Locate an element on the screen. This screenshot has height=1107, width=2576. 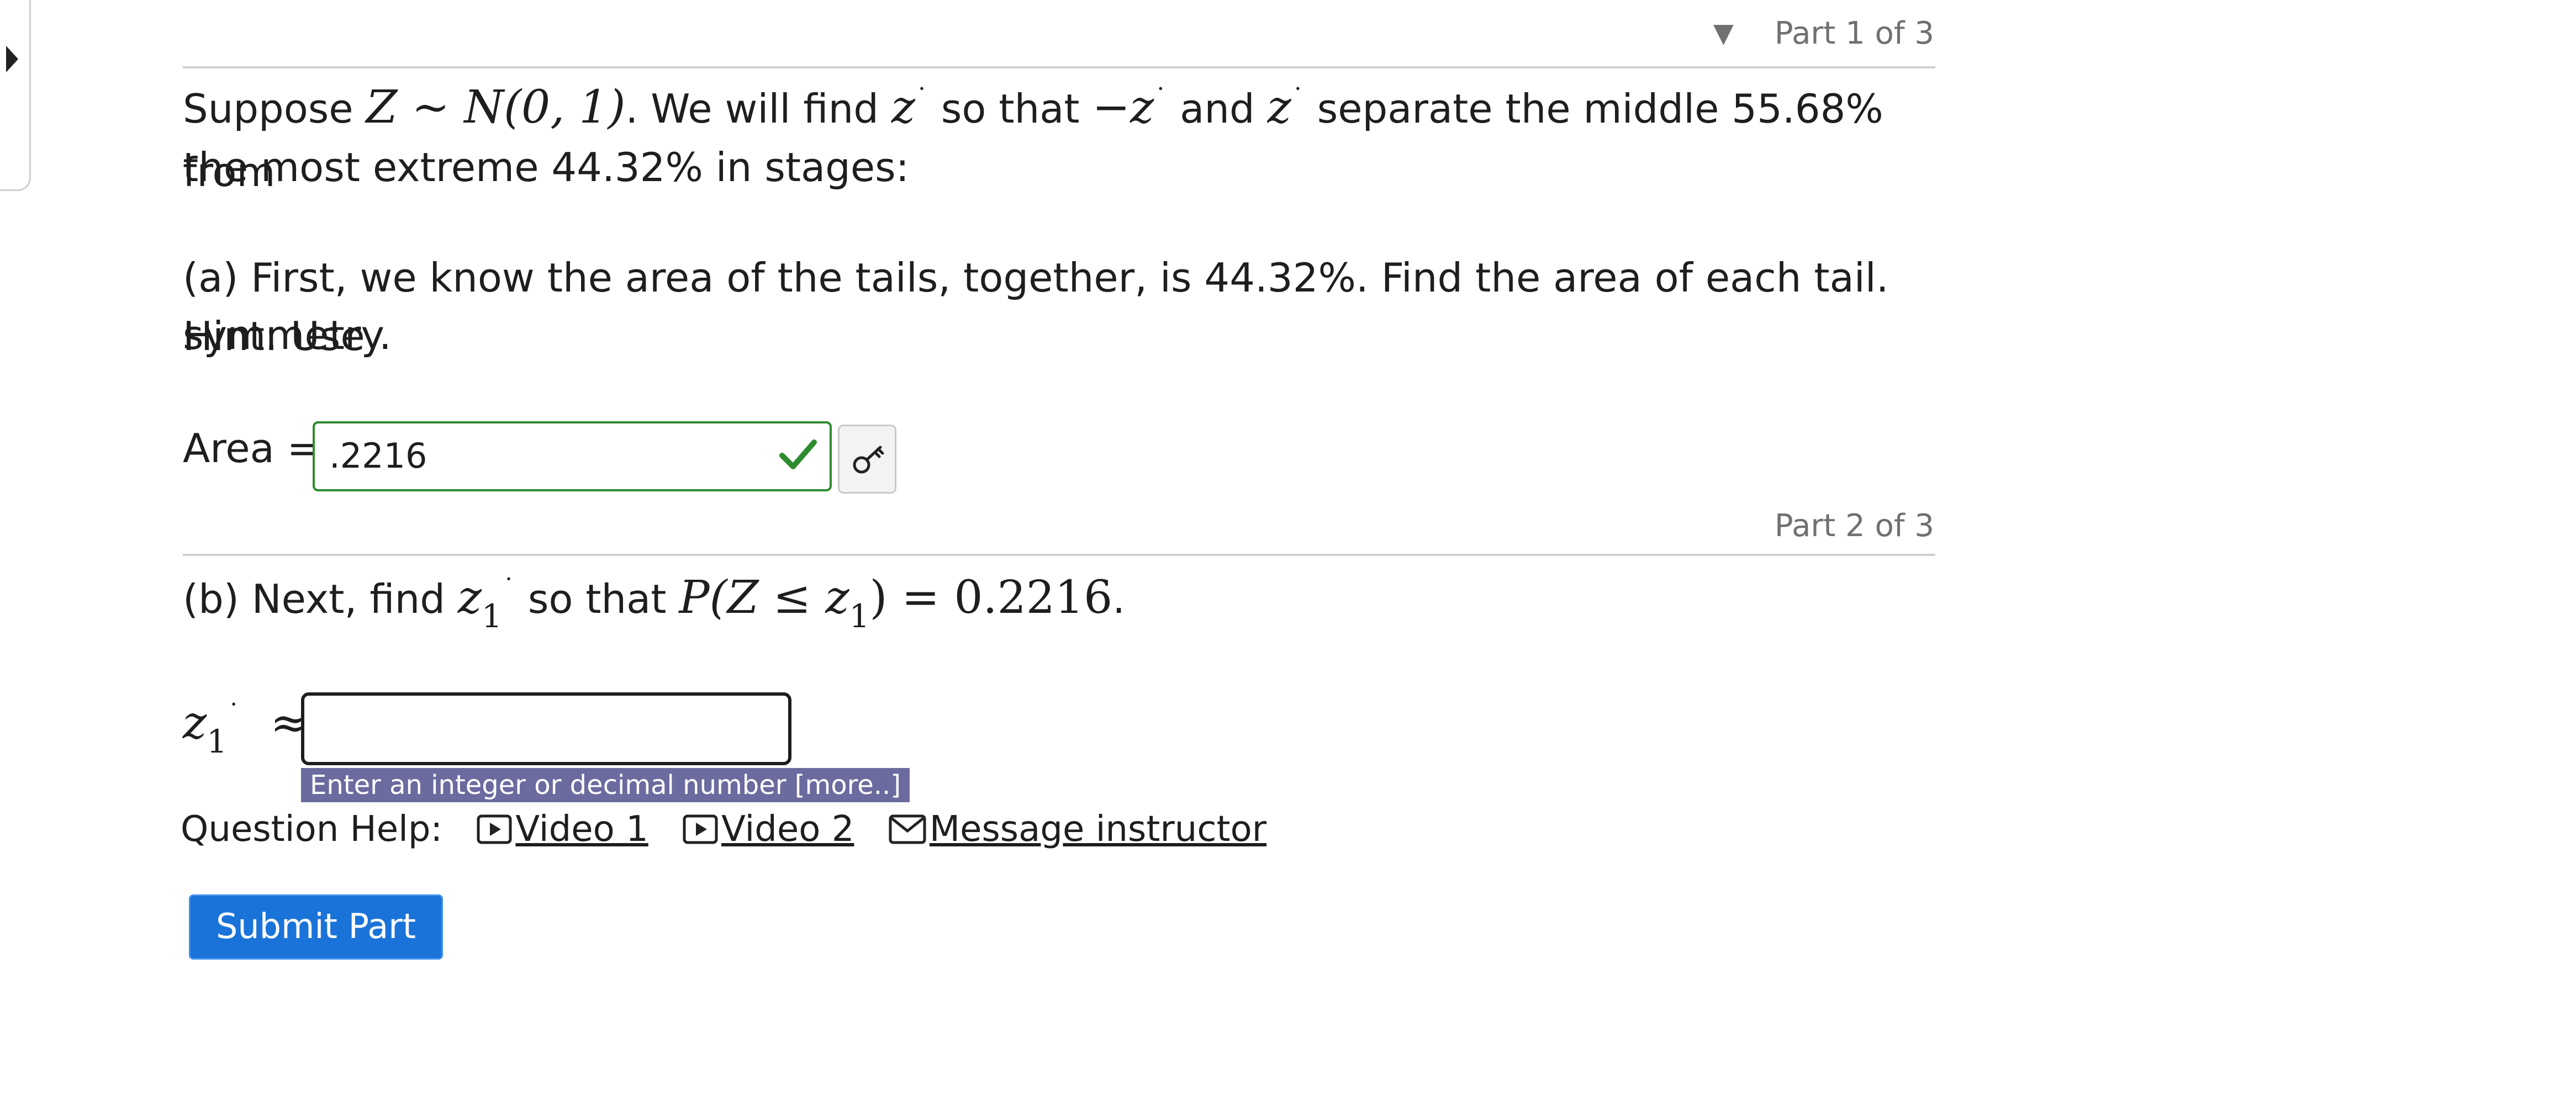
math-neg-z: −z is located at coordinates (1123, 107).